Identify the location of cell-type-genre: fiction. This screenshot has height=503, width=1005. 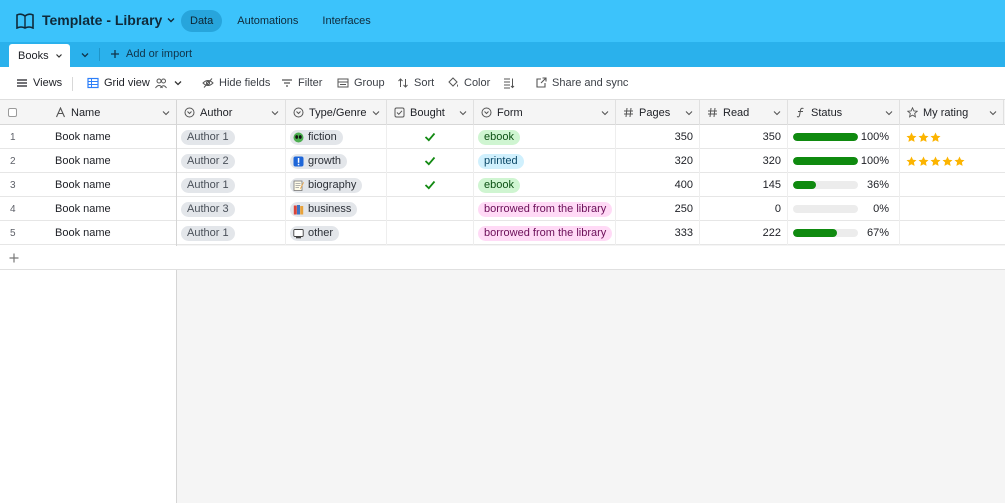
(336, 137).